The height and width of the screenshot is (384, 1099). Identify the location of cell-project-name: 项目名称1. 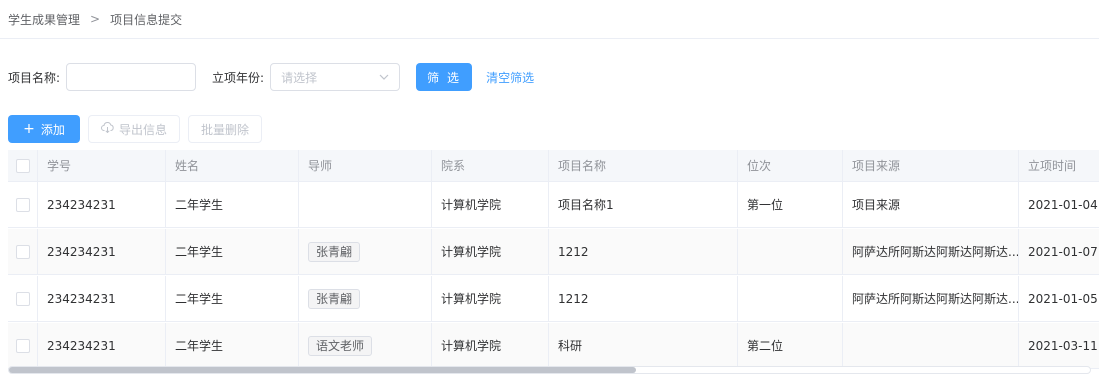
(643, 204).